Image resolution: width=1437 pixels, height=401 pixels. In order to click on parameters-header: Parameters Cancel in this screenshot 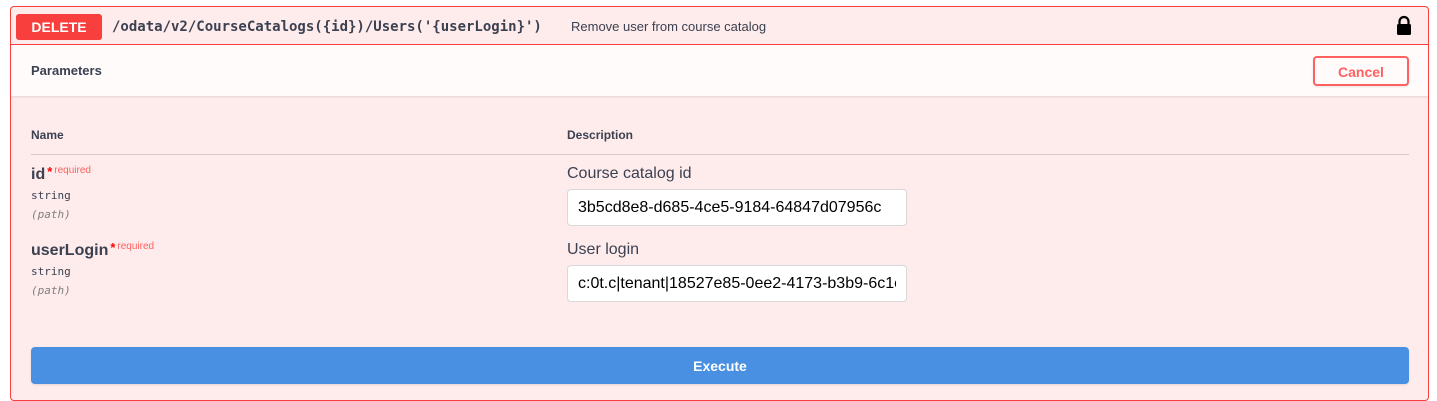, I will do `click(719, 70)`.